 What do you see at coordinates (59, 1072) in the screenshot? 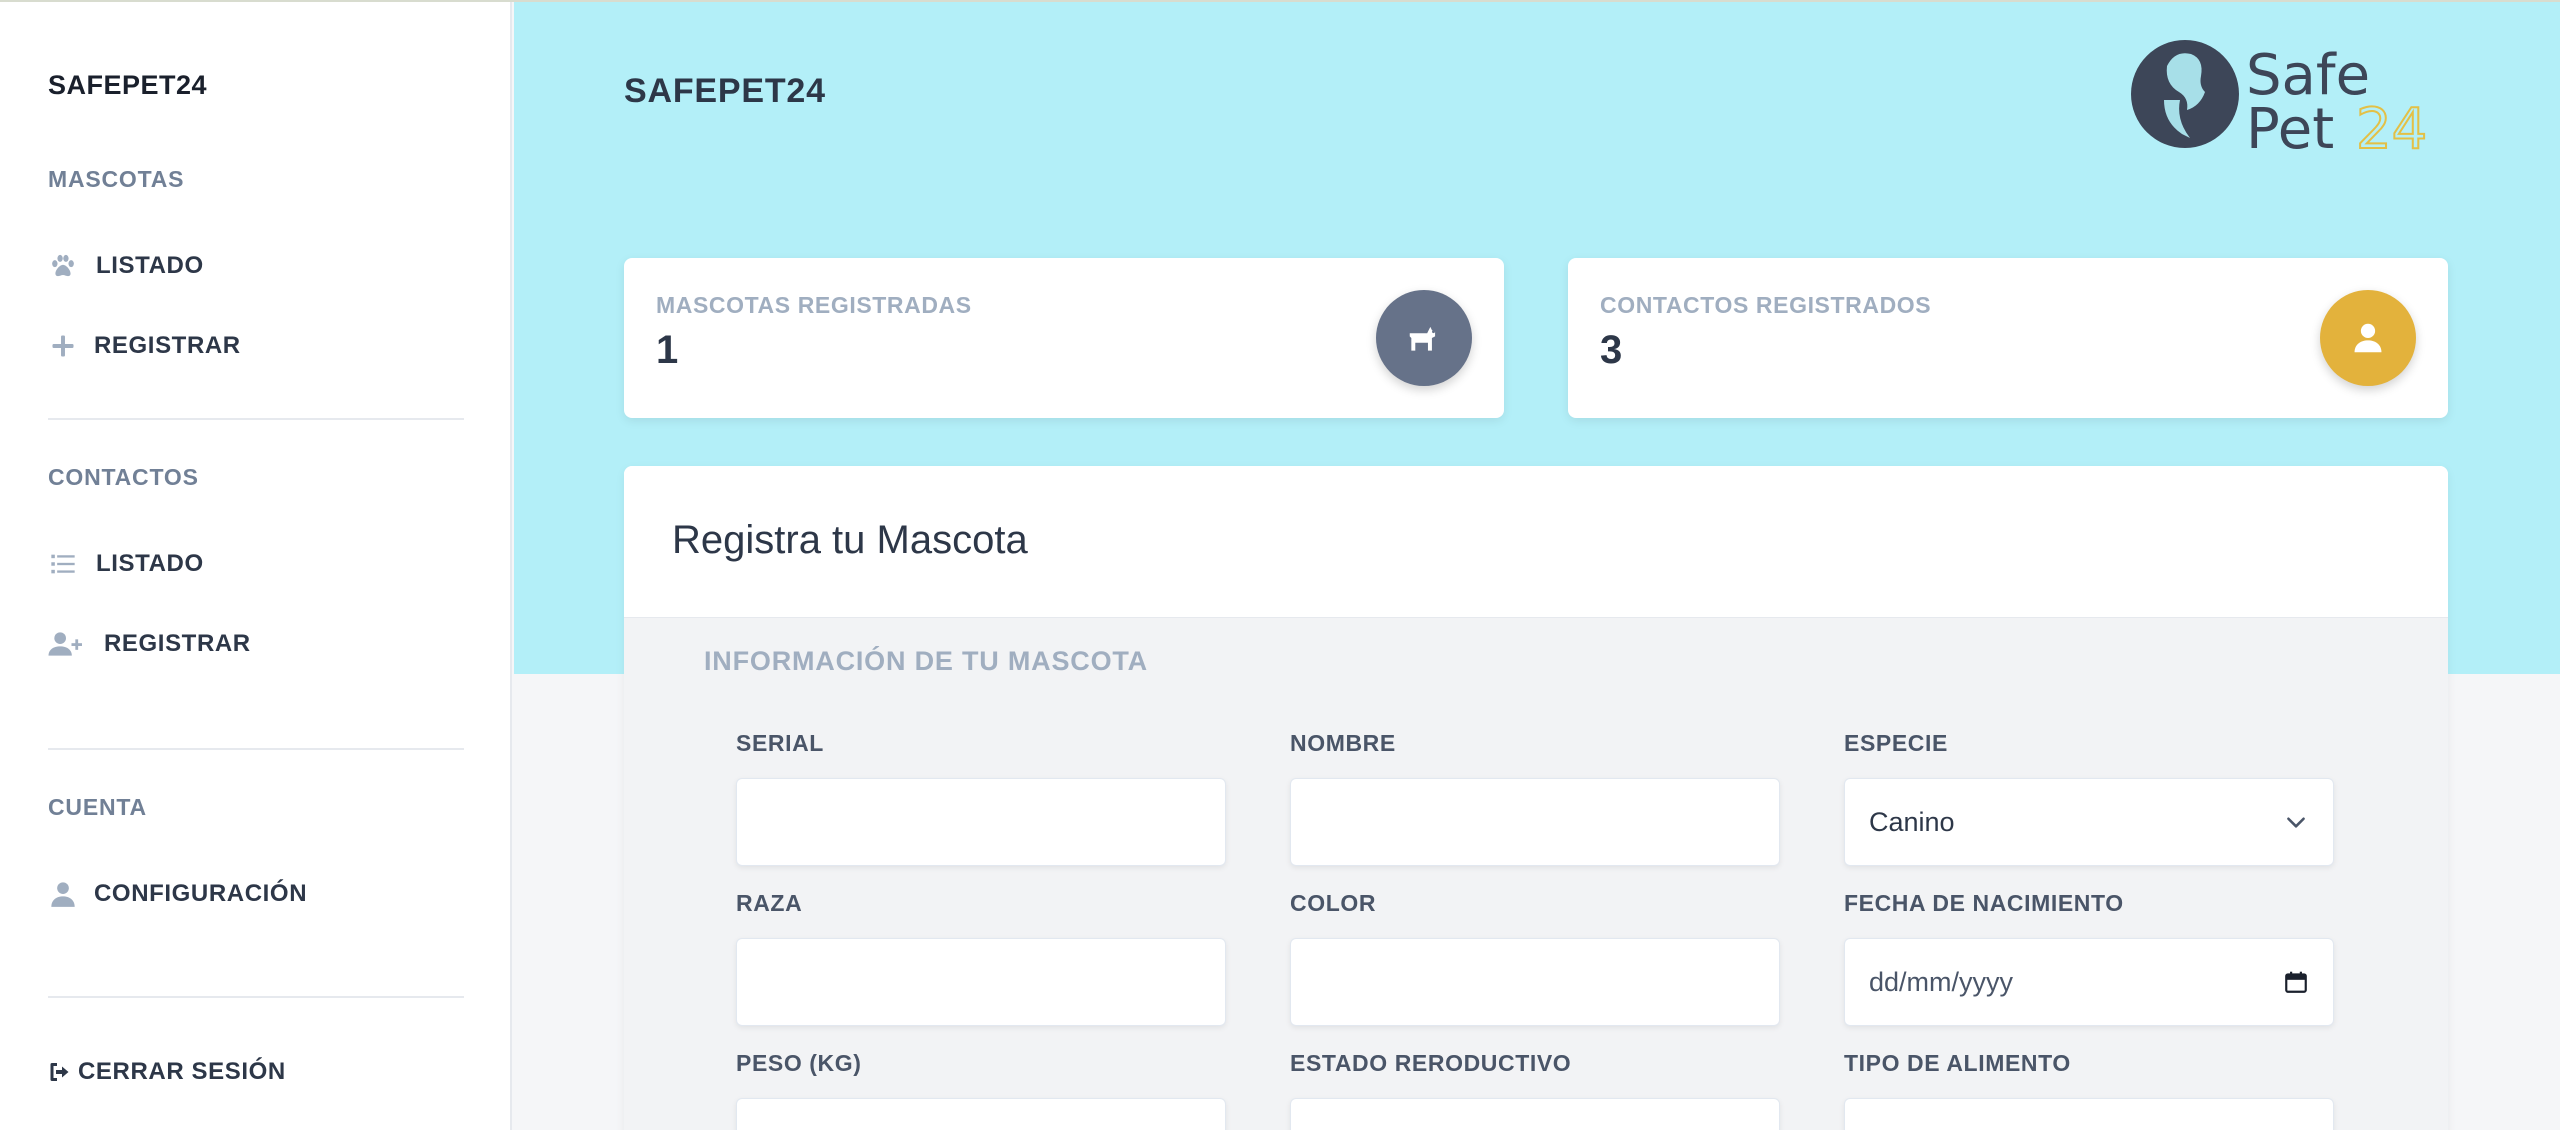
I see `sign-out-icon` at bounding box center [59, 1072].